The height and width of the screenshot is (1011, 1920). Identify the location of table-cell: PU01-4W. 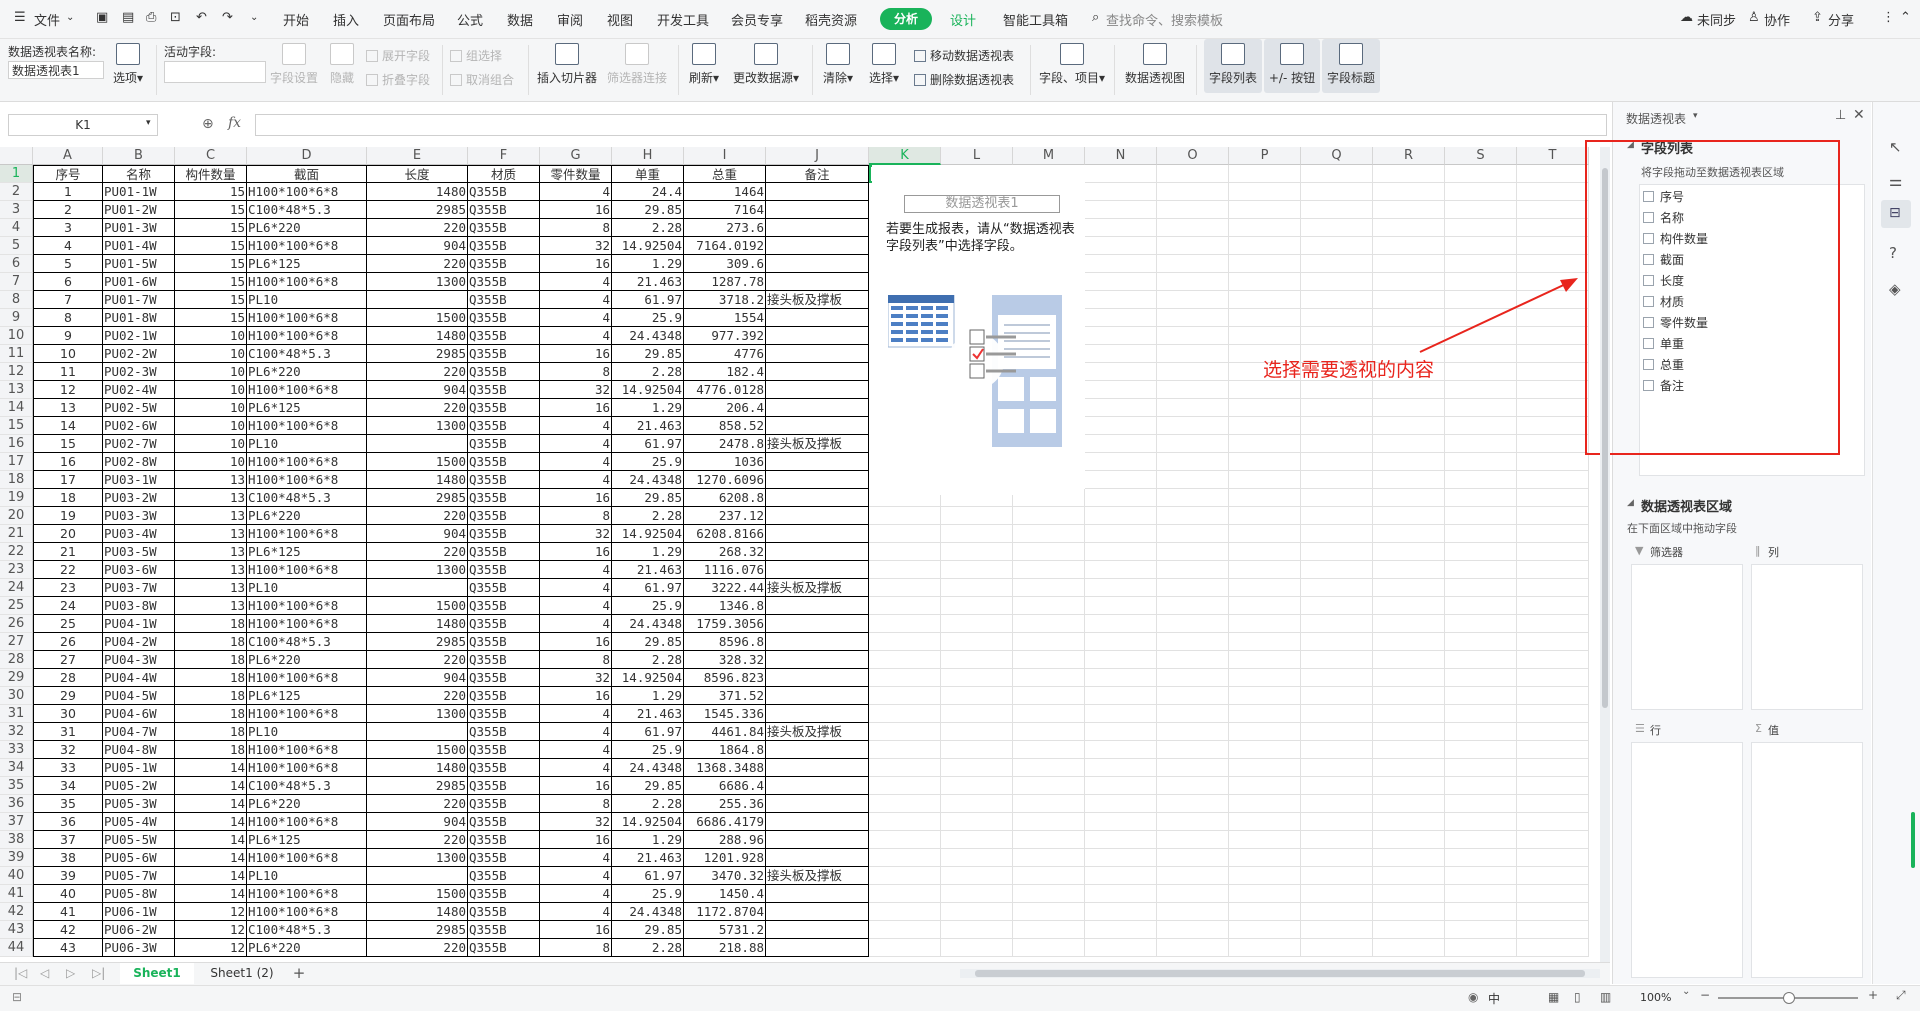
(139, 246).